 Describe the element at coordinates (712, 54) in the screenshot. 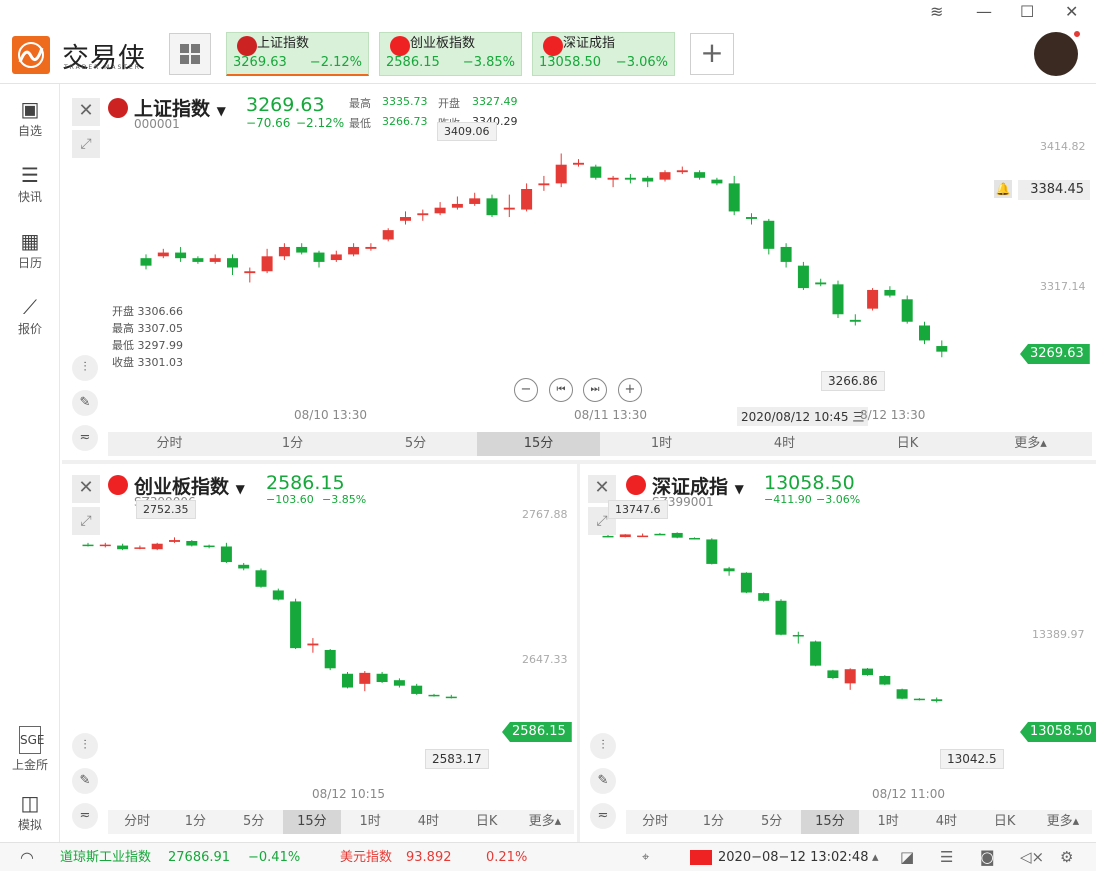

I see `add-tab-button: +` at that location.